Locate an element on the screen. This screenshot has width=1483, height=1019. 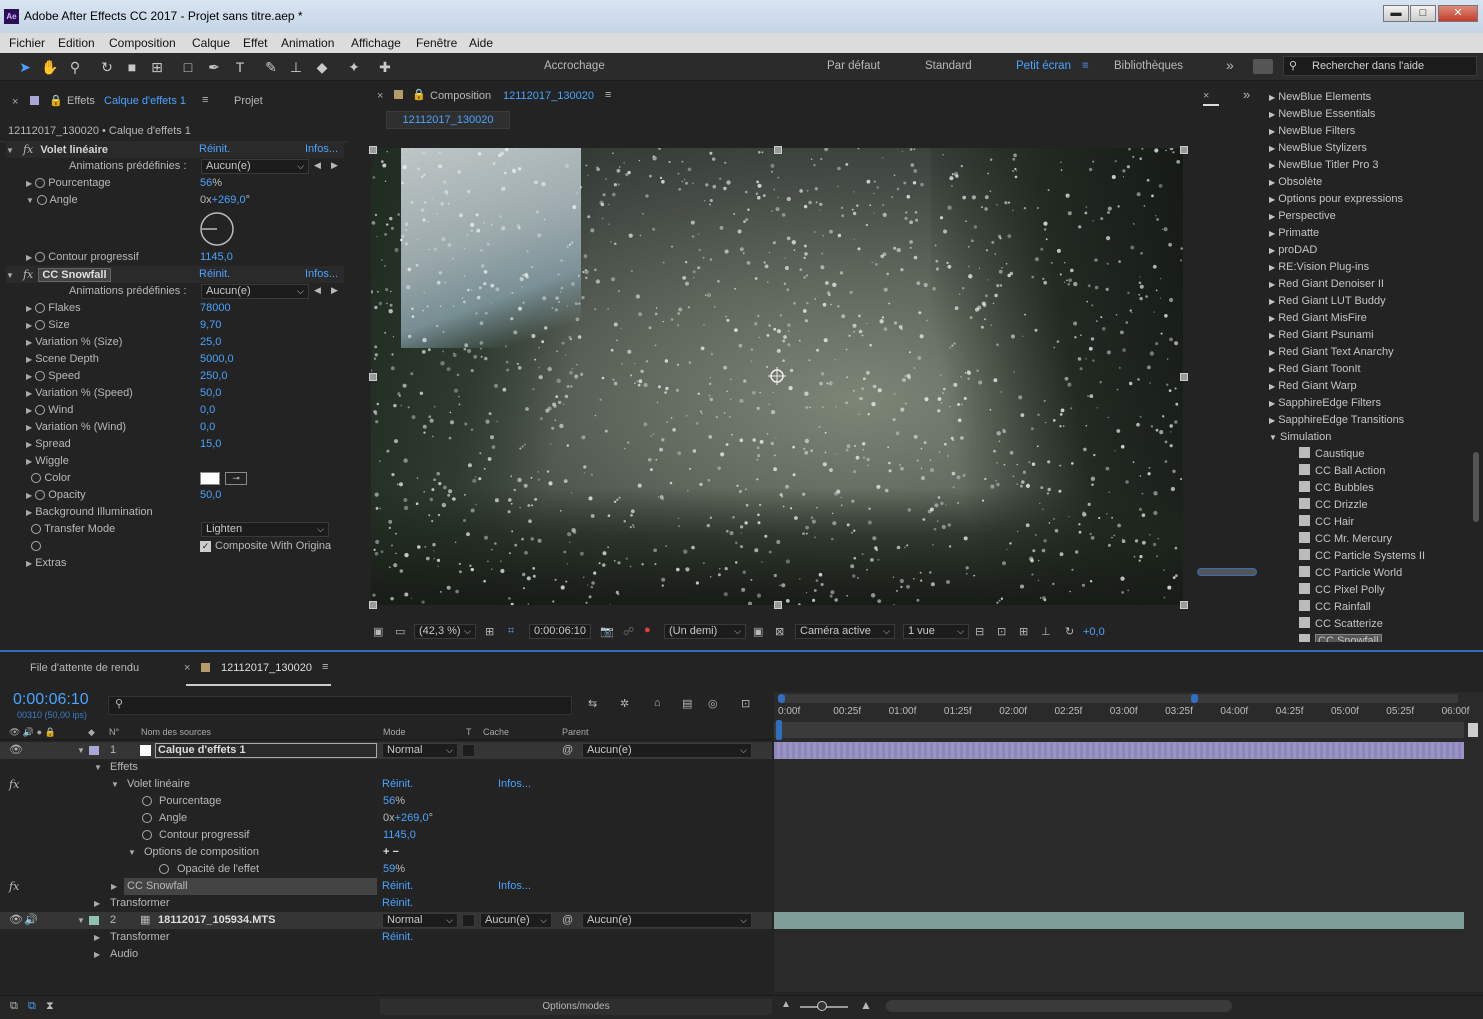
transparency-icon: ⊠ is located at coordinates (779, 631).